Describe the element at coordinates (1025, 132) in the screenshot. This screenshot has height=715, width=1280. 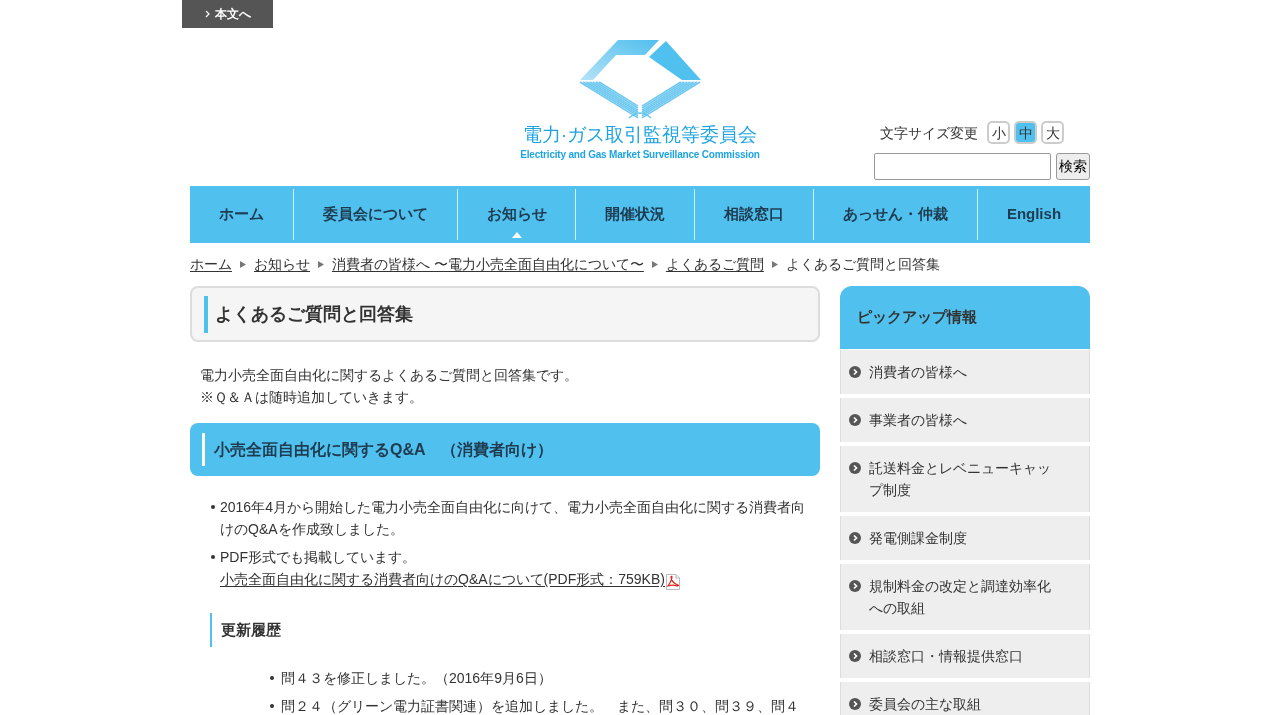
I see `font-size-button: 中` at that location.